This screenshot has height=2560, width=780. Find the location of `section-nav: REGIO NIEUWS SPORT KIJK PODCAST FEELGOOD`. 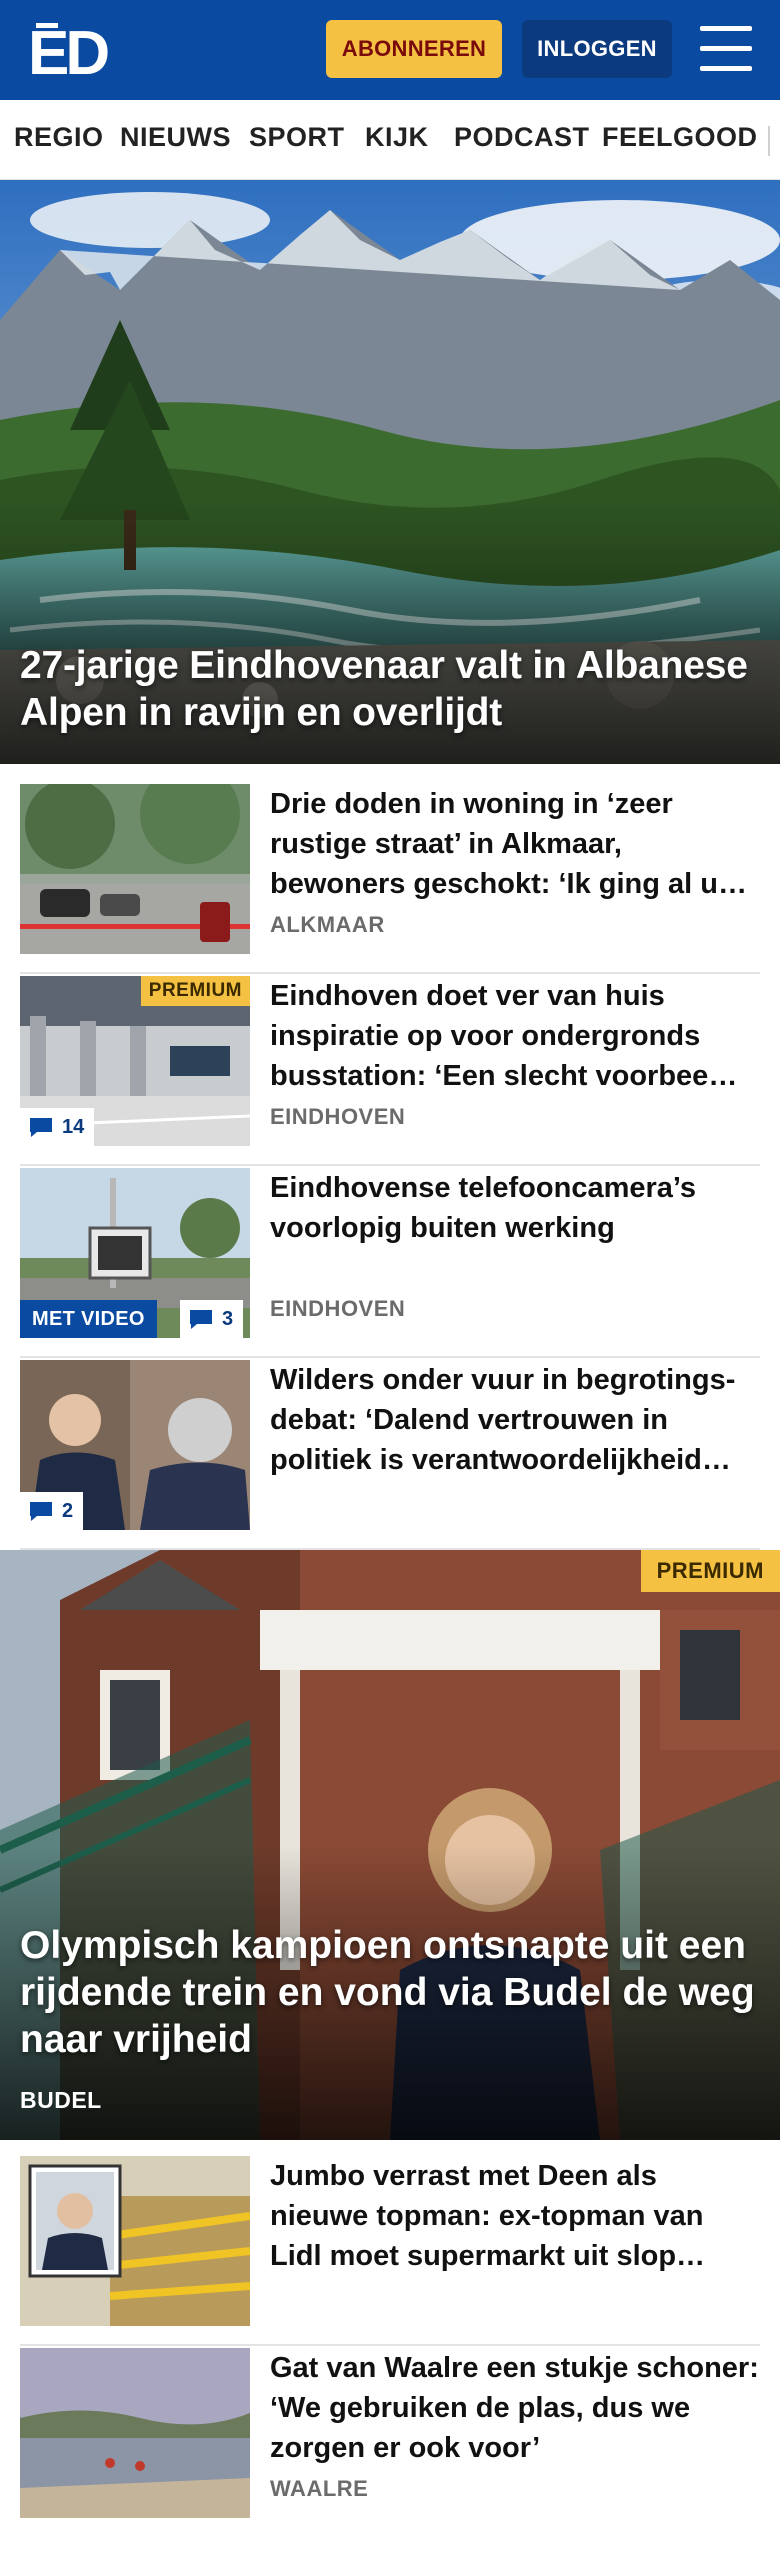

section-nav: REGIO NIEUWS SPORT KIJK PODCAST FEELGOOD is located at coordinates (390, 140).